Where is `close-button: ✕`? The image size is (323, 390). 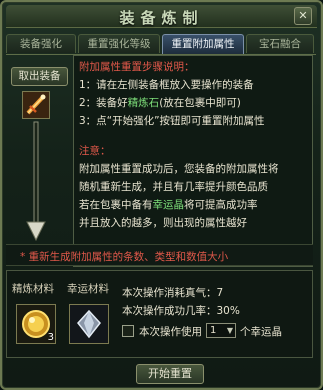 close-button: ✕ is located at coordinates (303, 16).